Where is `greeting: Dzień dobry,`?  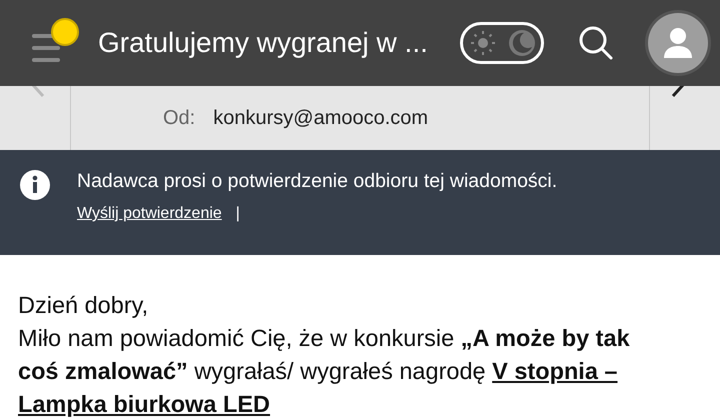 greeting: Dzień dobry, is located at coordinates (84, 305).